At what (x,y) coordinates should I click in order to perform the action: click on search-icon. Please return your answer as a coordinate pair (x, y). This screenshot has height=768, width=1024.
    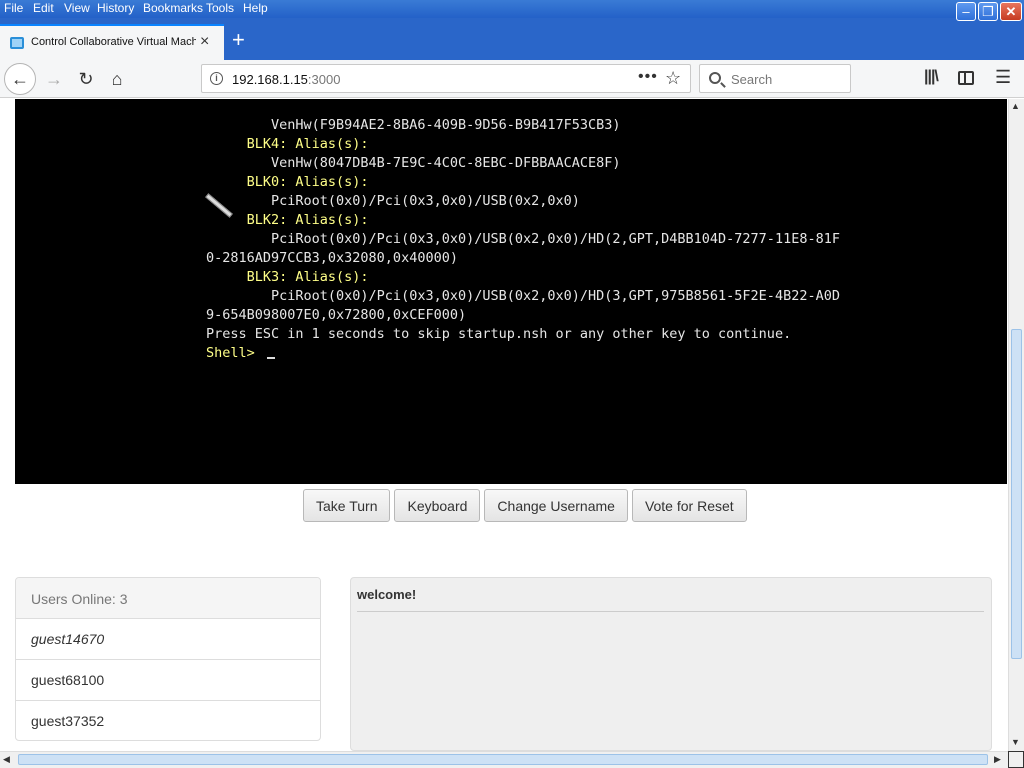
    Looking at the image, I should click on (715, 78).